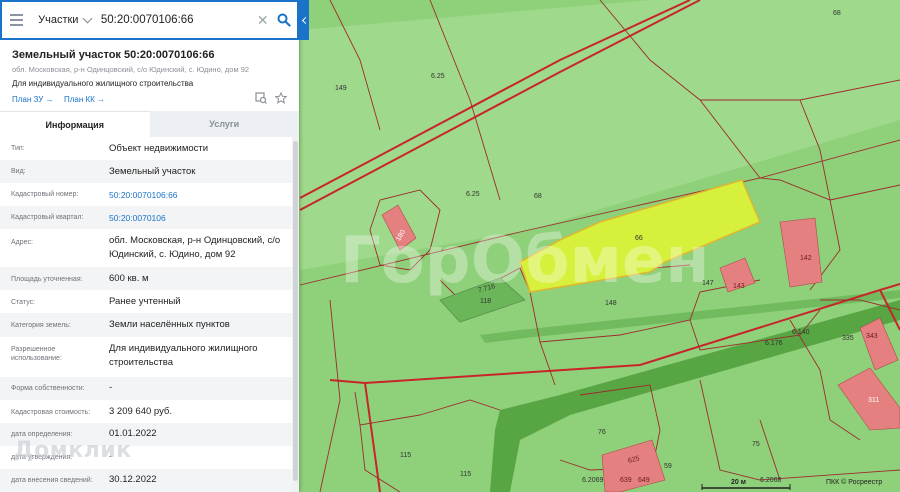 The image size is (900, 492). Describe the element at coordinates (159, 148) in the screenshot. I see `info-value: Объект недвижимости` at that location.